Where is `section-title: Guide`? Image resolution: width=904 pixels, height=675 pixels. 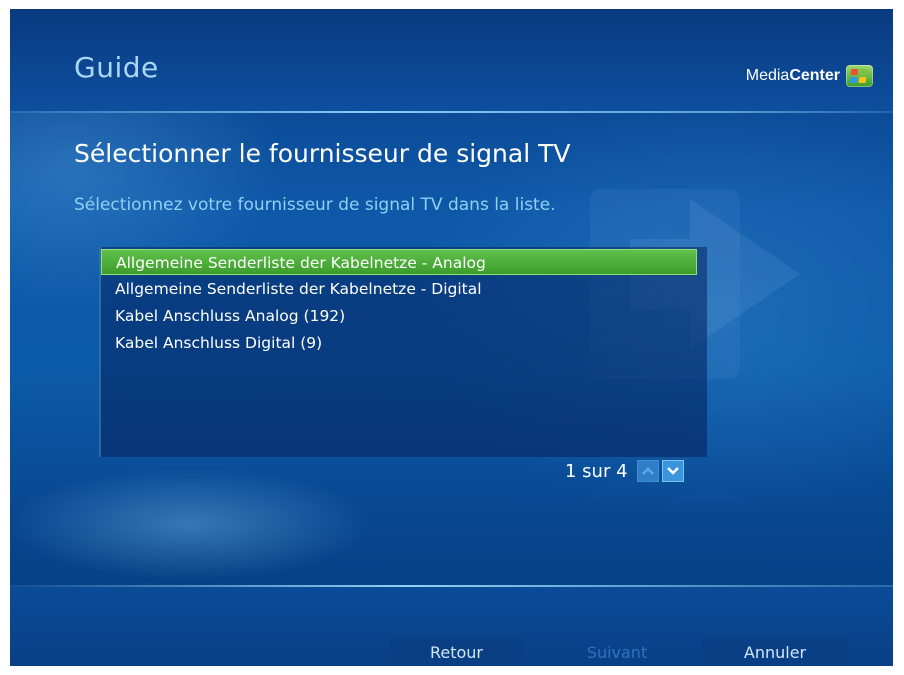 section-title: Guide is located at coordinates (116, 67).